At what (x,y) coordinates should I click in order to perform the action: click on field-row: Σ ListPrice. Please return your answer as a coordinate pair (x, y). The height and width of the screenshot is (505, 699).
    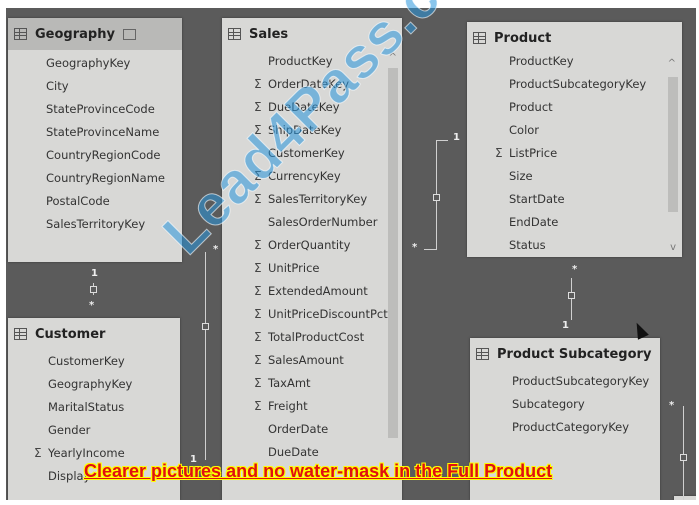
    Looking at the image, I should click on (574, 153).